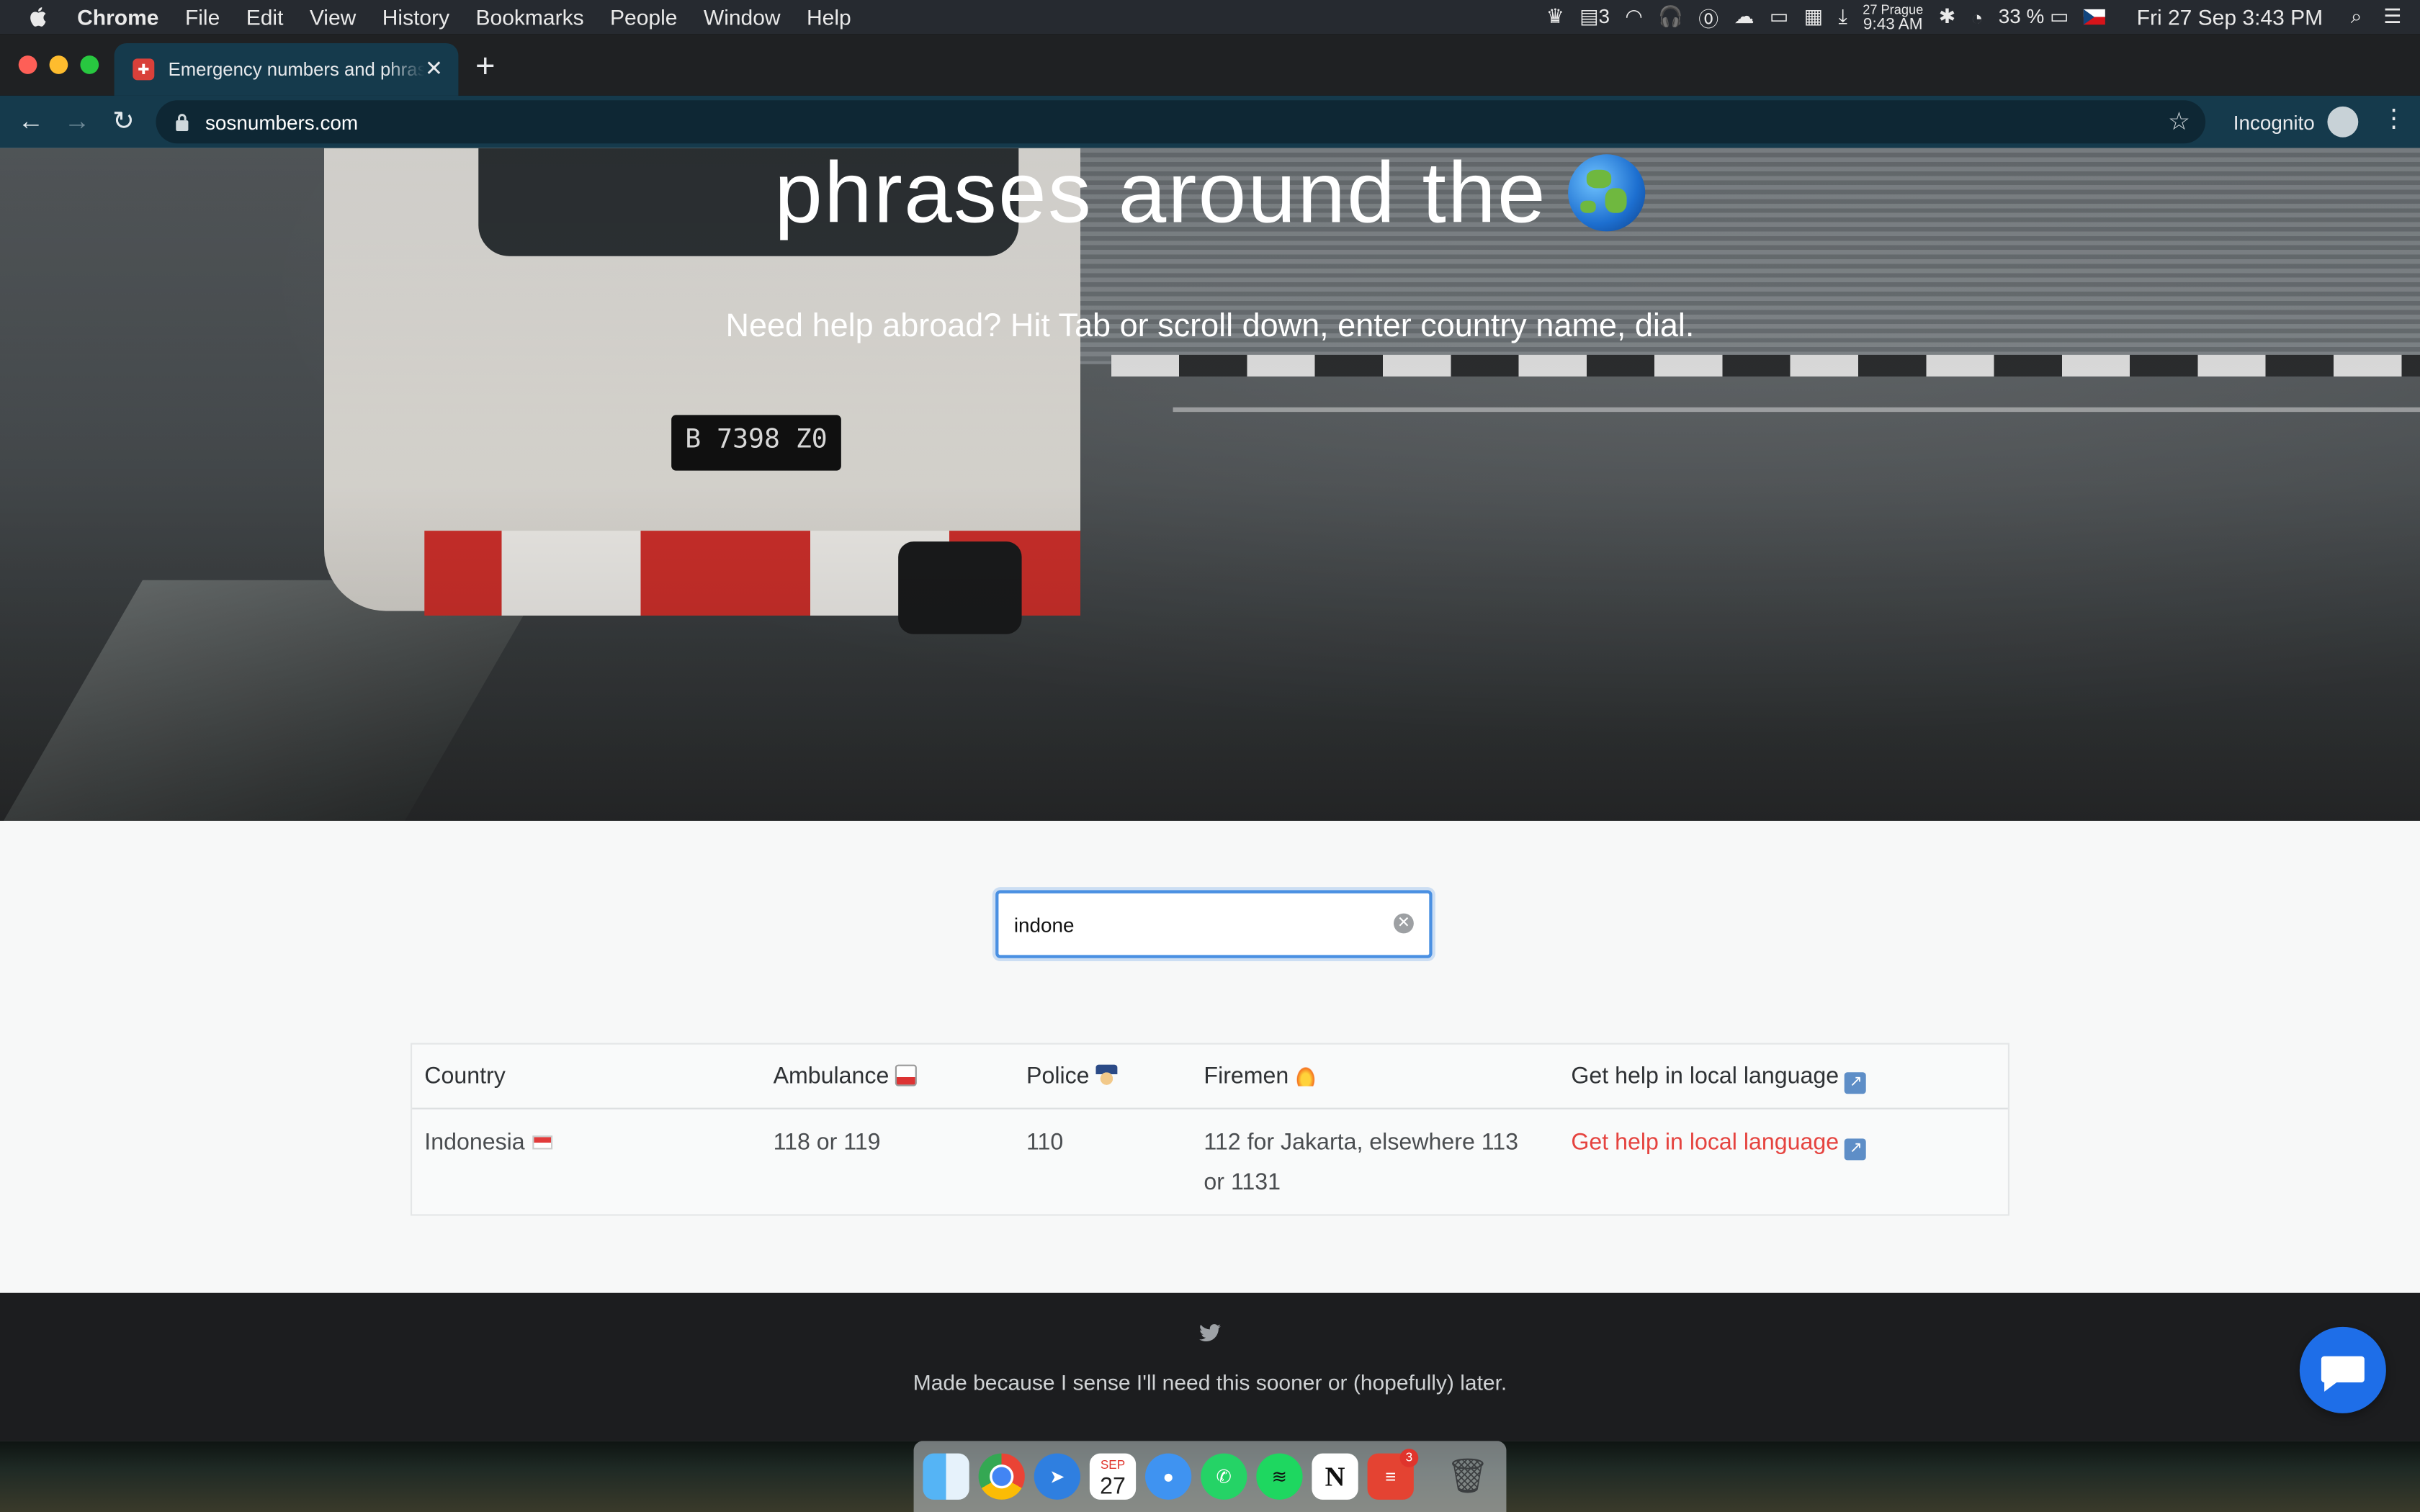 Image resolution: width=2420 pixels, height=1512 pixels. What do you see at coordinates (1305, 1075) in the screenshot?
I see `fire-icon` at bounding box center [1305, 1075].